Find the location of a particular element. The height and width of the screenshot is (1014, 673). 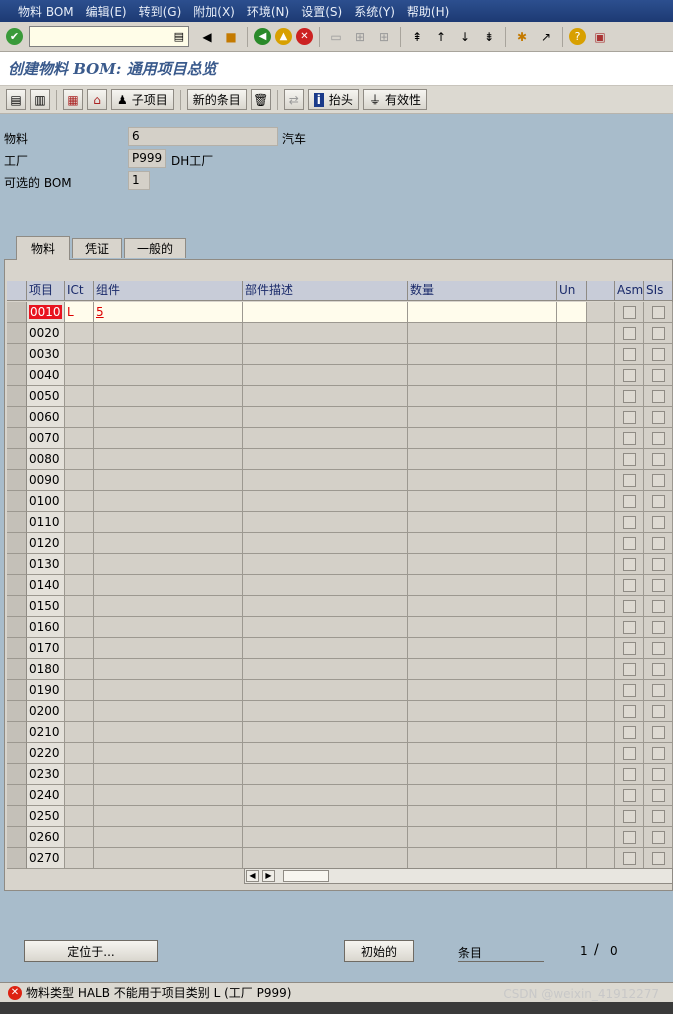

item-cell: 0010 is located at coordinates (46, 312).